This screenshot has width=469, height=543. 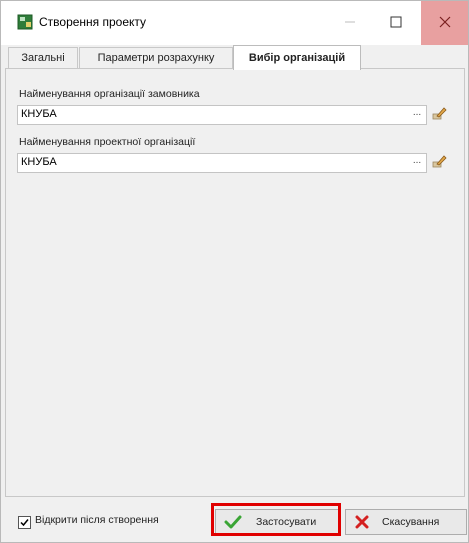 I want to click on highlight-frame, so click(x=276, y=519).